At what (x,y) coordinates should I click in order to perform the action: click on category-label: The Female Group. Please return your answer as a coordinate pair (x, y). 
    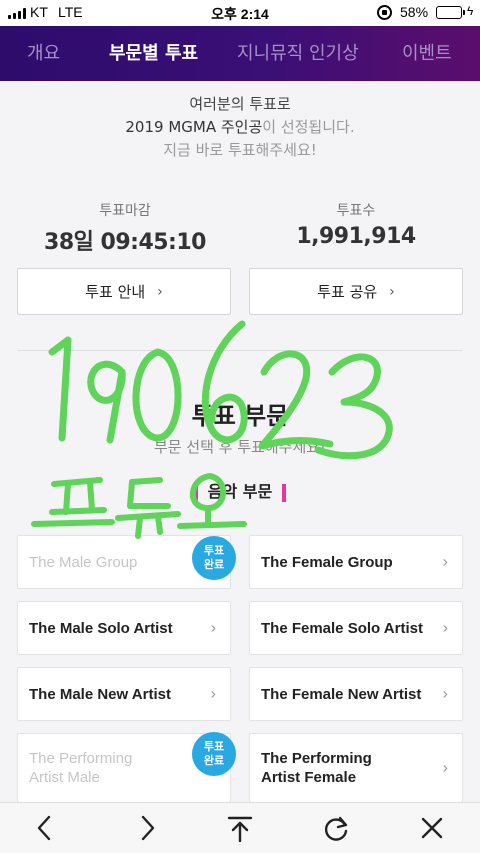
    Looking at the image, I should click on (327, 562).